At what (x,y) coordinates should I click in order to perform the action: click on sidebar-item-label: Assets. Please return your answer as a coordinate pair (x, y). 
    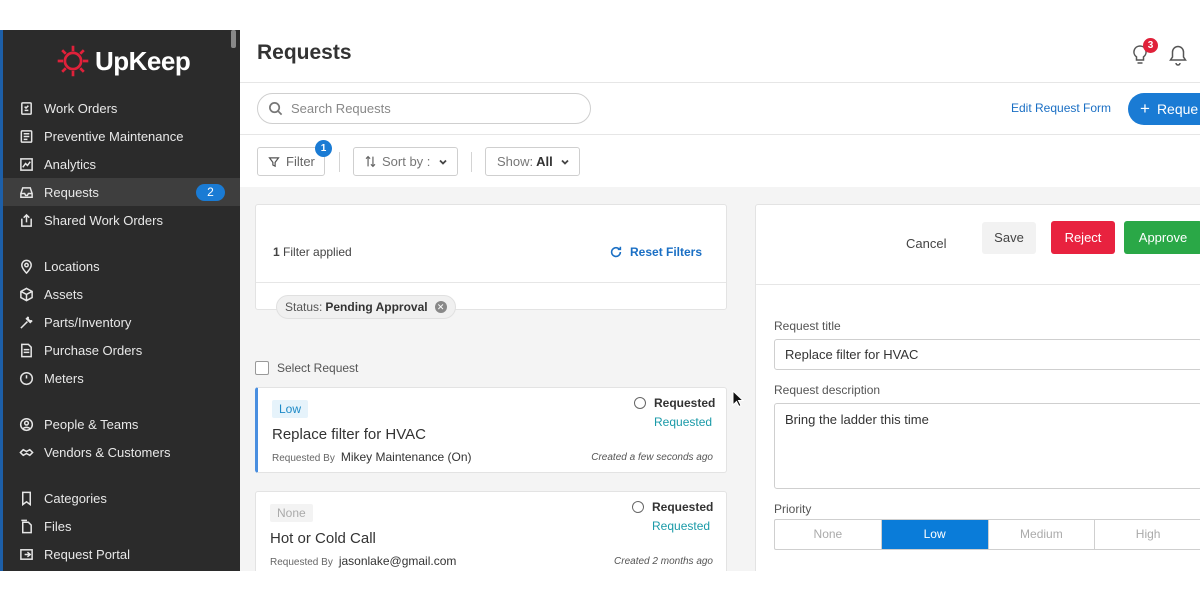
    Looking at the image, I should click on (64, 294).